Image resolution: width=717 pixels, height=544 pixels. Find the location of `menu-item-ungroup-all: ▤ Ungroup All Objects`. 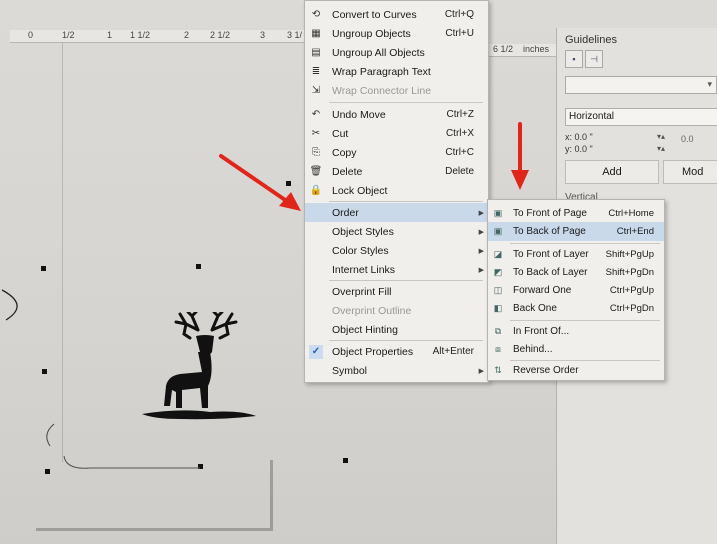

menu-item-ungroup-all: ▤ Ungroup All Objects is located at coordinates (396, 52).